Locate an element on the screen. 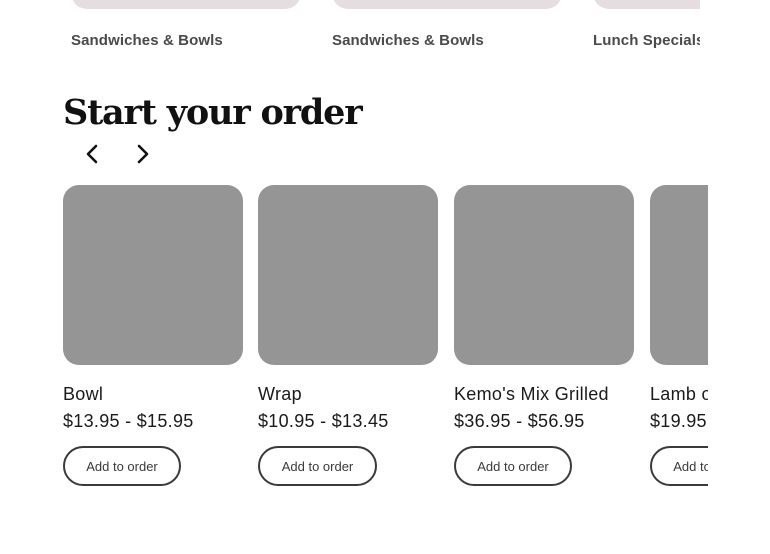 The width and height of the screenshot is (770, 554). product-name: Kemo's Mix Grilled is located at coordinates (531, 394).